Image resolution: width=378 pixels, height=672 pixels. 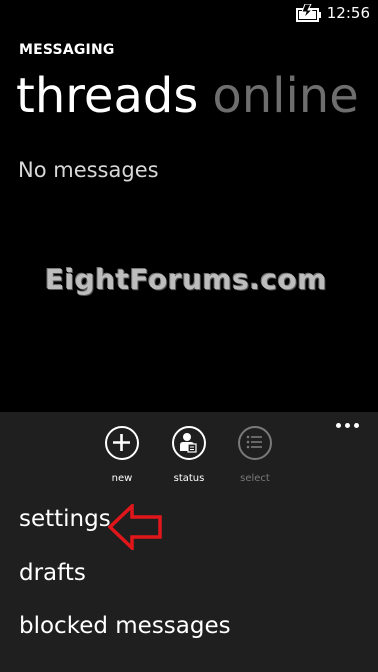 I want to click on app-title: MESSAGING, so click(x=67, y=50).